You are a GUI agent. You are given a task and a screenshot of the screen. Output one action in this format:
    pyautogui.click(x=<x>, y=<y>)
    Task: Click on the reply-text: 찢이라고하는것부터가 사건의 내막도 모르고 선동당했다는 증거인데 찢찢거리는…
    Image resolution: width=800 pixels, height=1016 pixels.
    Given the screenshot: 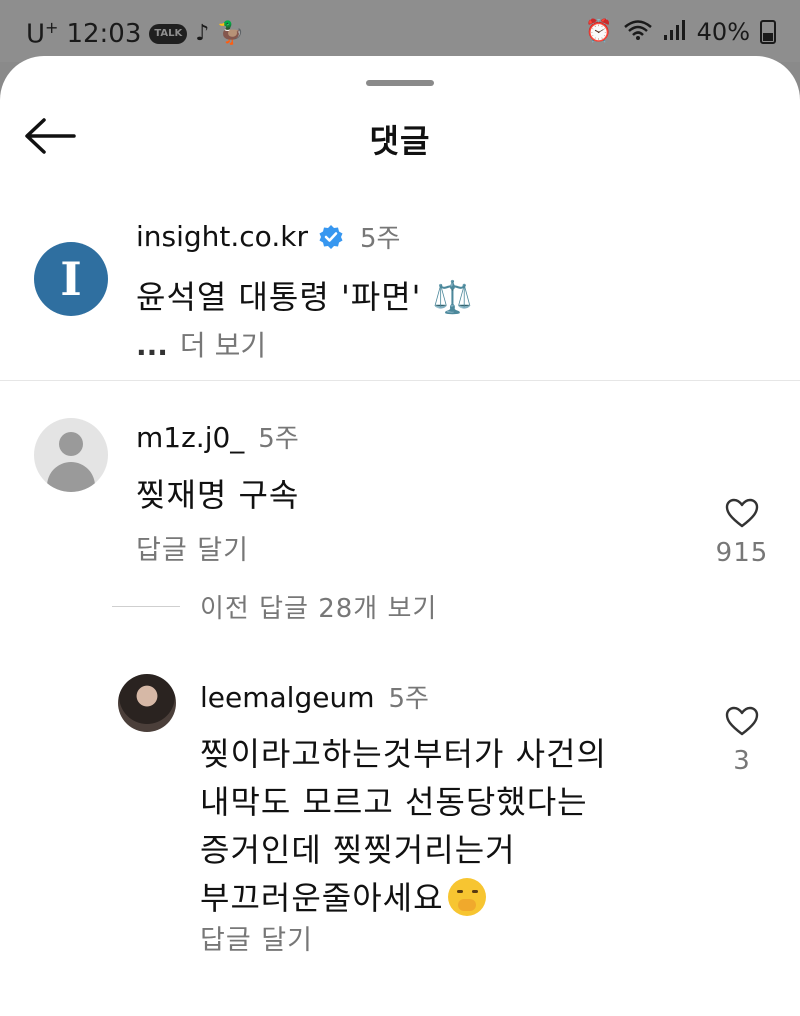 What is the action you would take?
    pyautogui.click(x=420, y=826)
    